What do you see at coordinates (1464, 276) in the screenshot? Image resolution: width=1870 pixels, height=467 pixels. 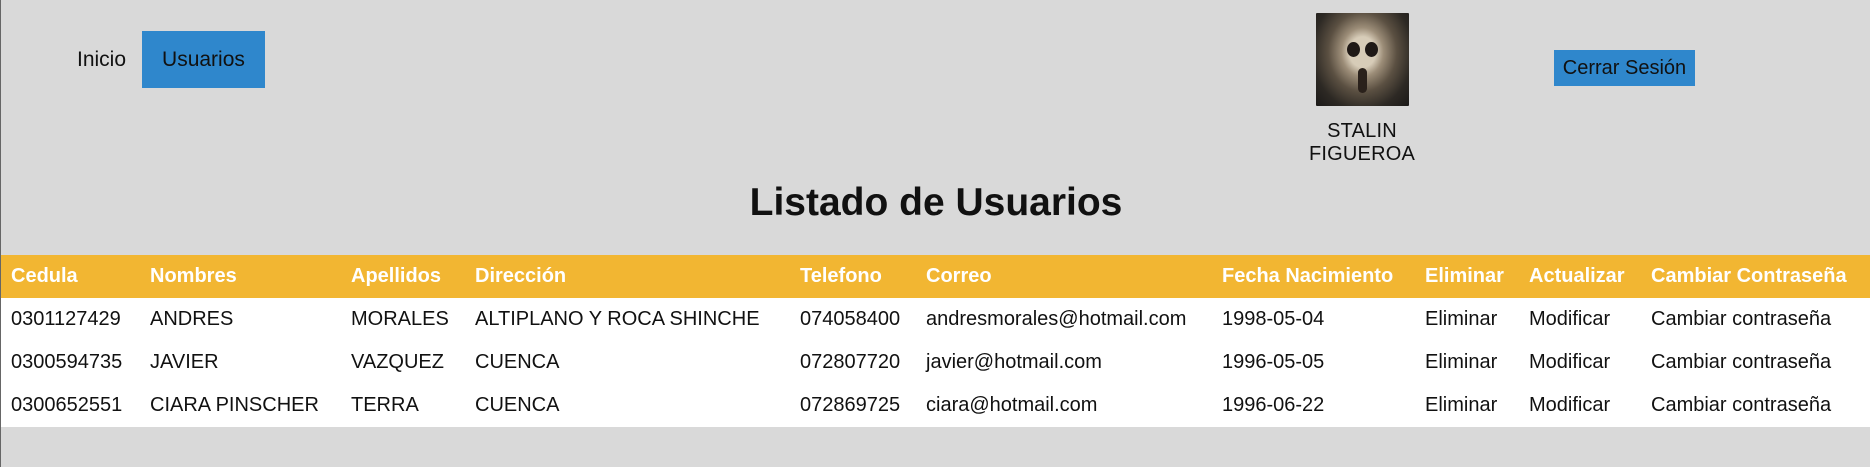 I see `column-header-eliminar: Eliminar` at bounding box center [1464, 276].